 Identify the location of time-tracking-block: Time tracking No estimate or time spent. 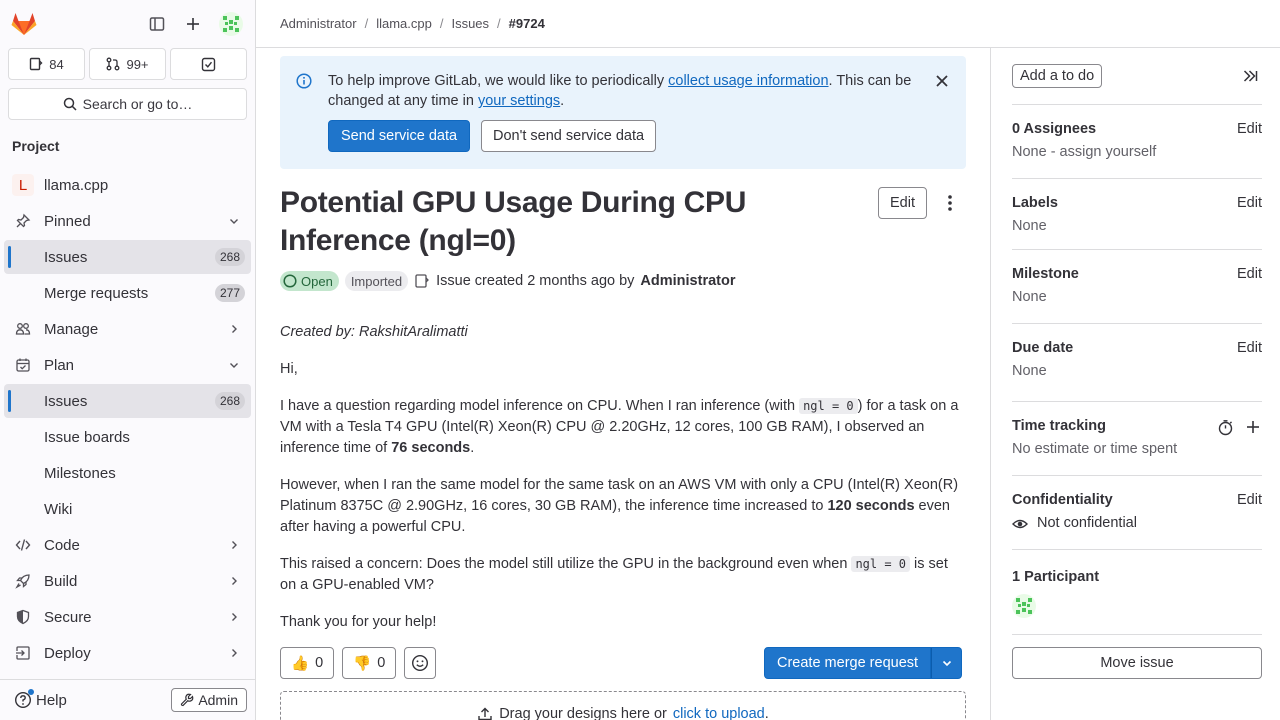
(1137, 438).